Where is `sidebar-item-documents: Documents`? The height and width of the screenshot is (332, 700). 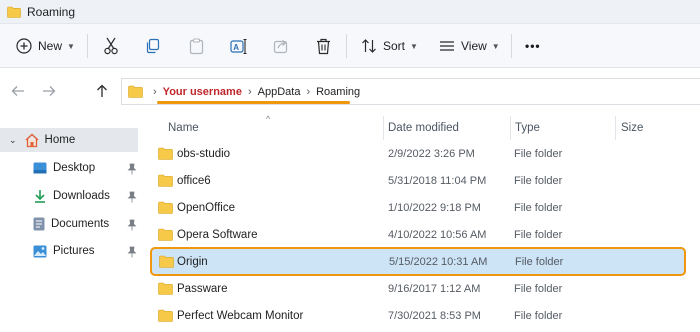 sidebar-item-documents: Documents is located at coordinates (85, 224).